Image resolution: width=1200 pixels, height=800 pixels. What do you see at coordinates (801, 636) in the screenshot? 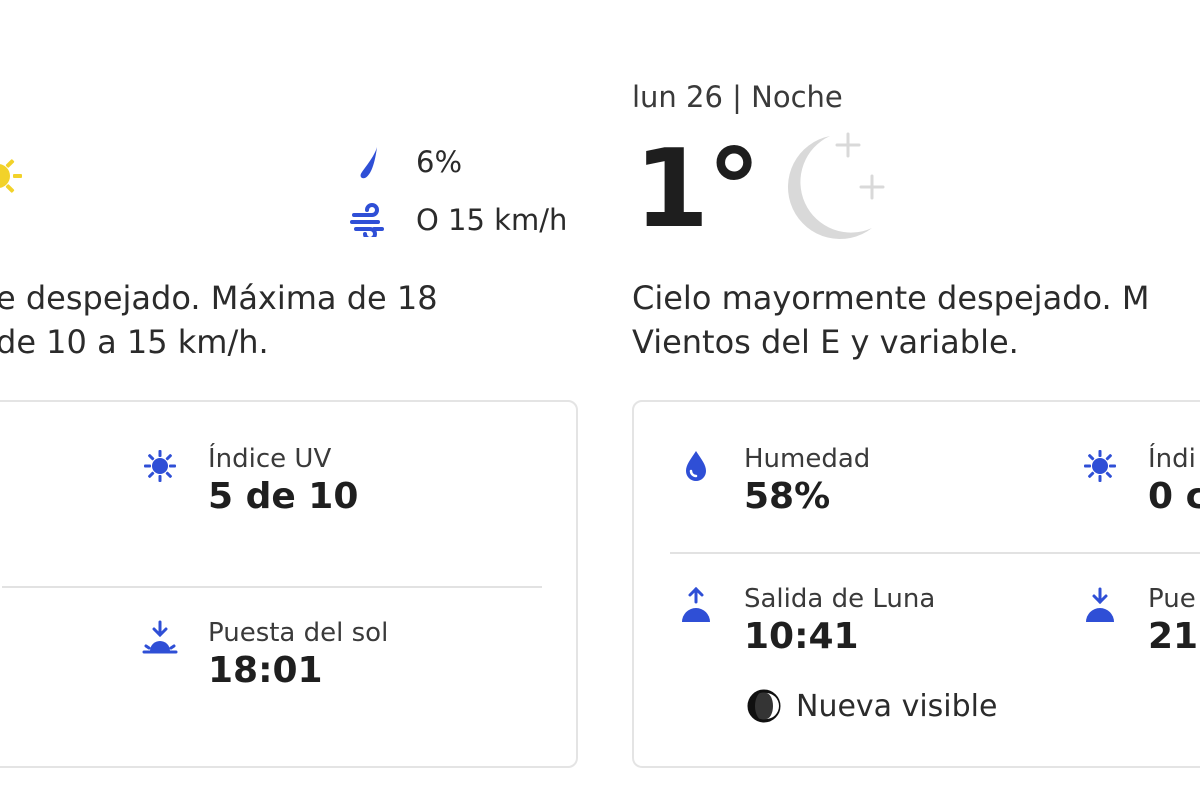
I see `night-moonrise-value: 10:41` at bounding box center [801, 636].